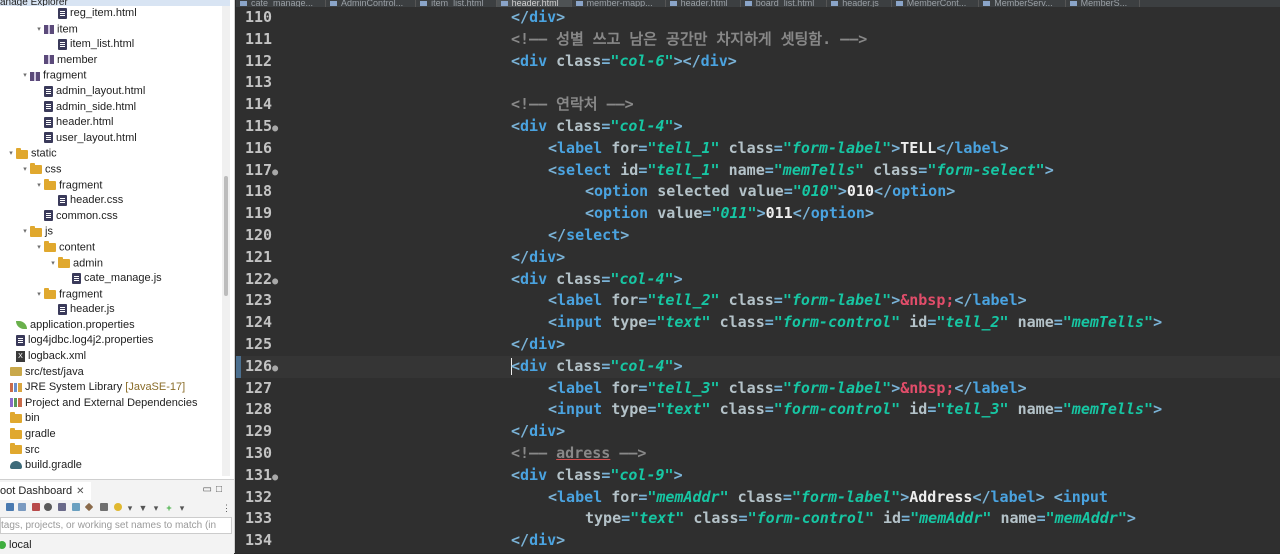 This screenshot has width=1280, height=554. Describe the element at coordinates (115, 435) in the screenshot. I see `tree-folder-gradle: gradle` at that location.